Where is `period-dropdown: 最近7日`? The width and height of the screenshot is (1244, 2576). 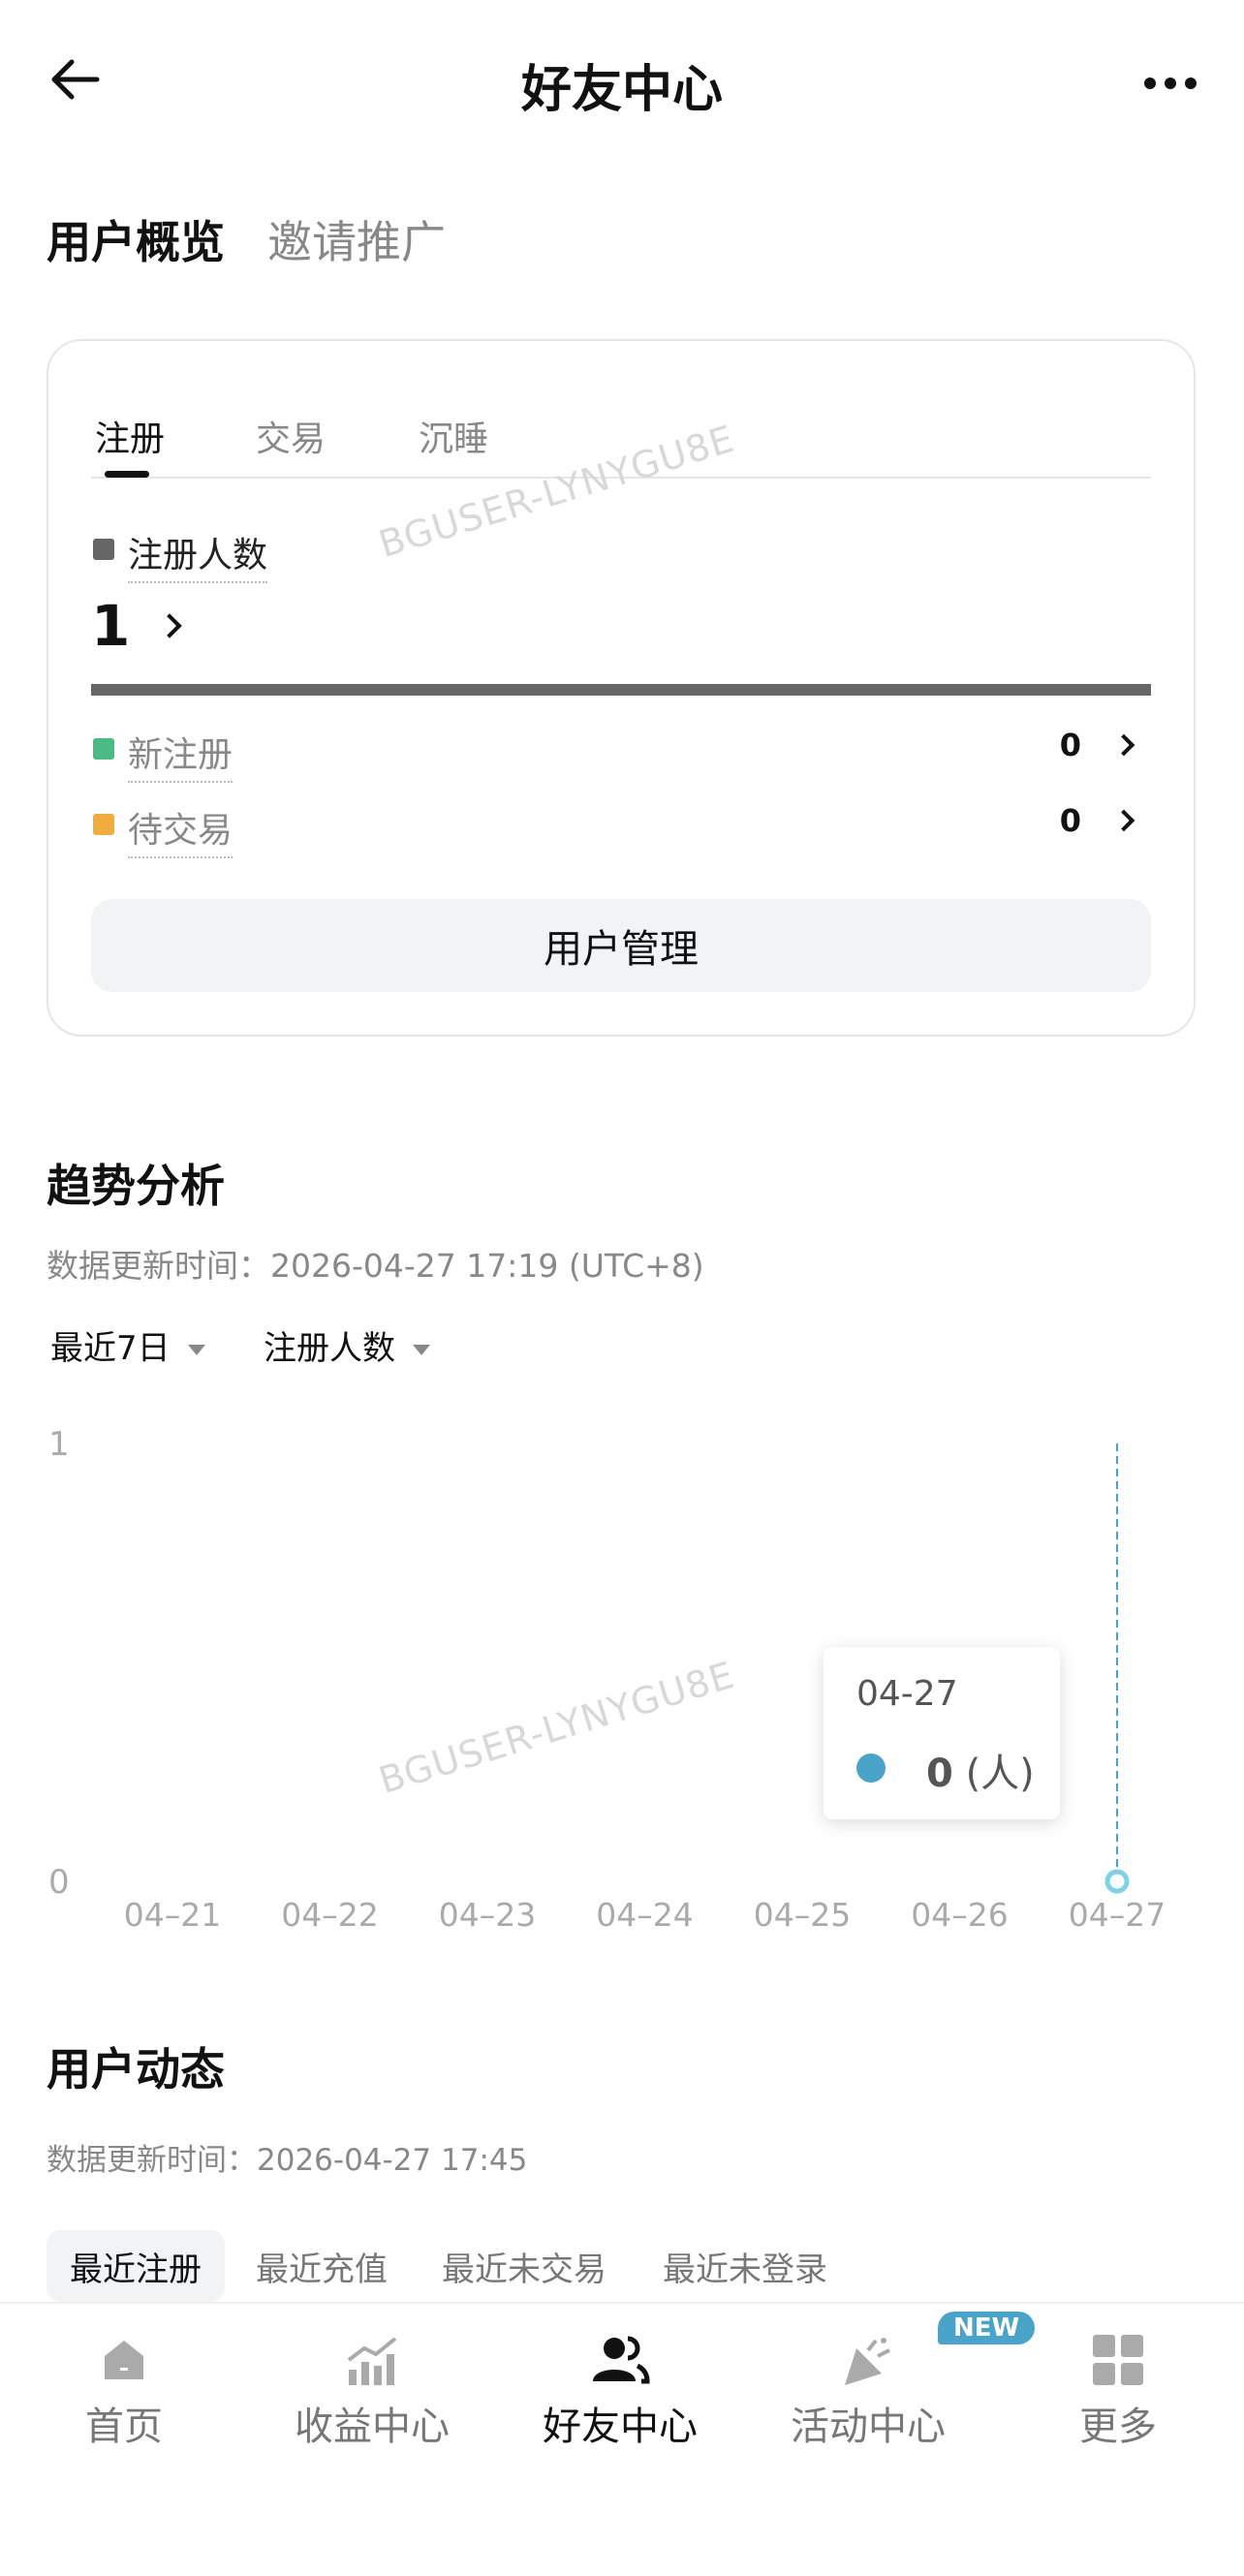
period-dropdown: 最近7日 is located at coordinates (127, 1345).